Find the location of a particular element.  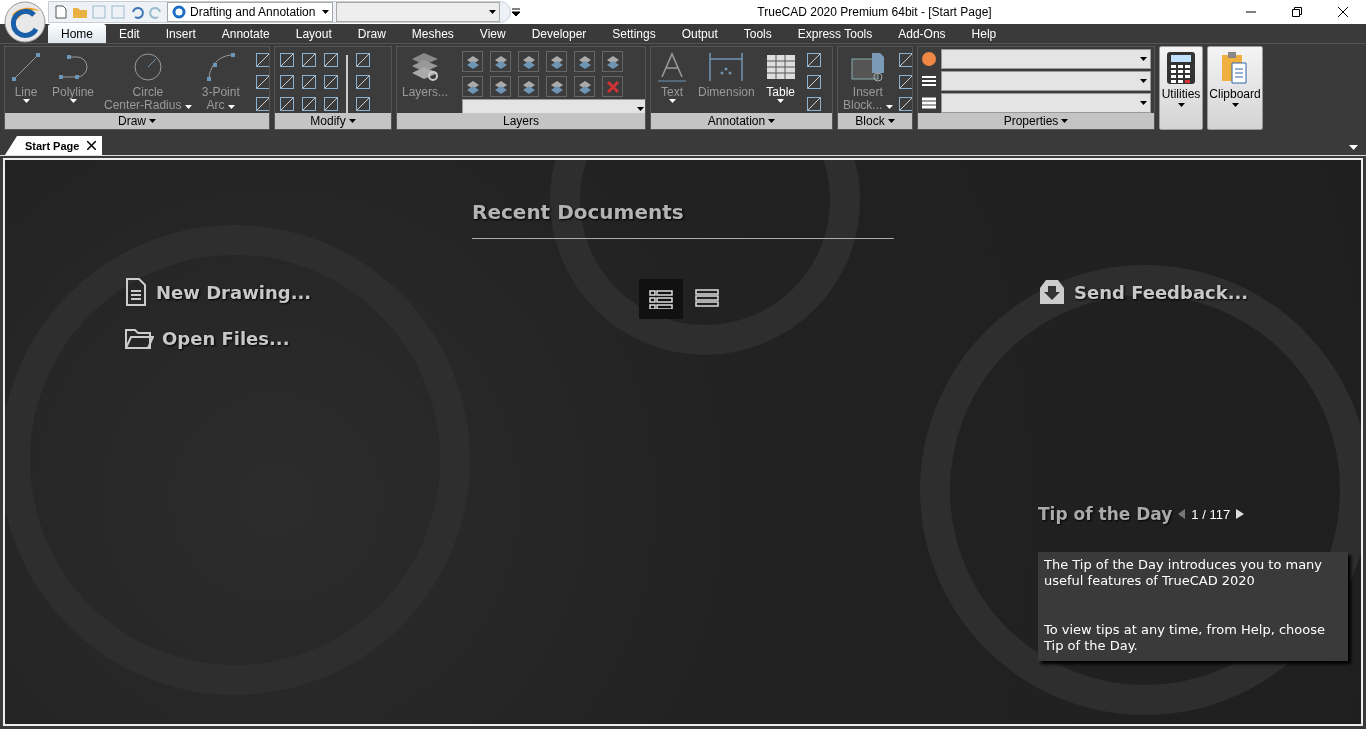

ribbon-tab: Annotate is located at coordinates (245, 33).